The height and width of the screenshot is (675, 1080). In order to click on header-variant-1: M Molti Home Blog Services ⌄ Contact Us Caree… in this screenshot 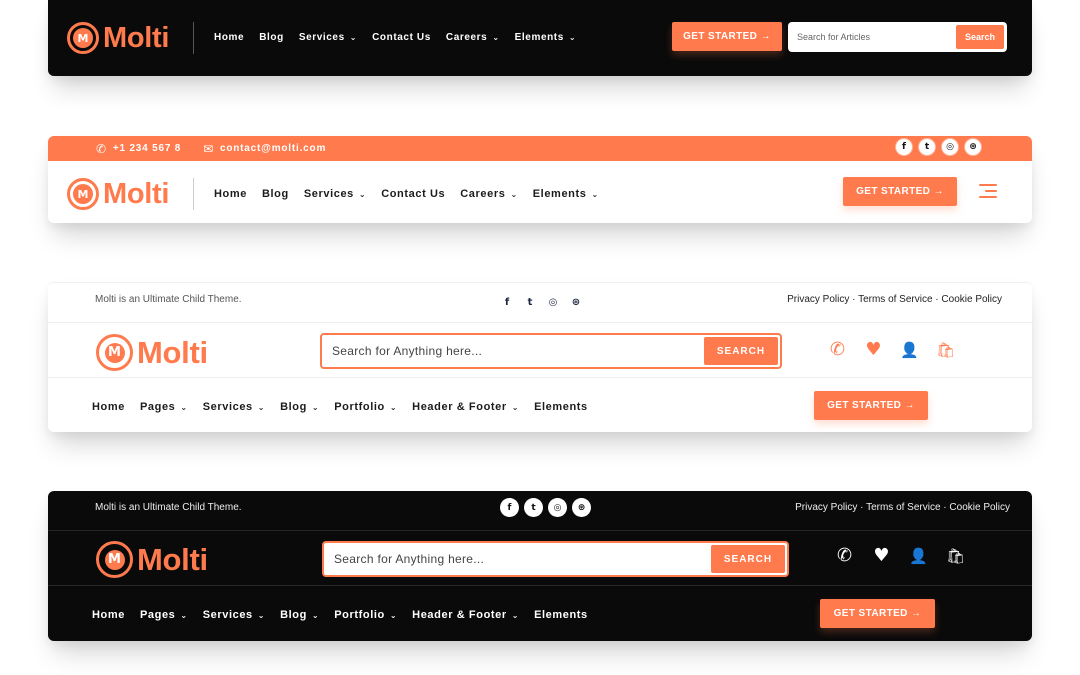, I will do `click(540, 38)`.